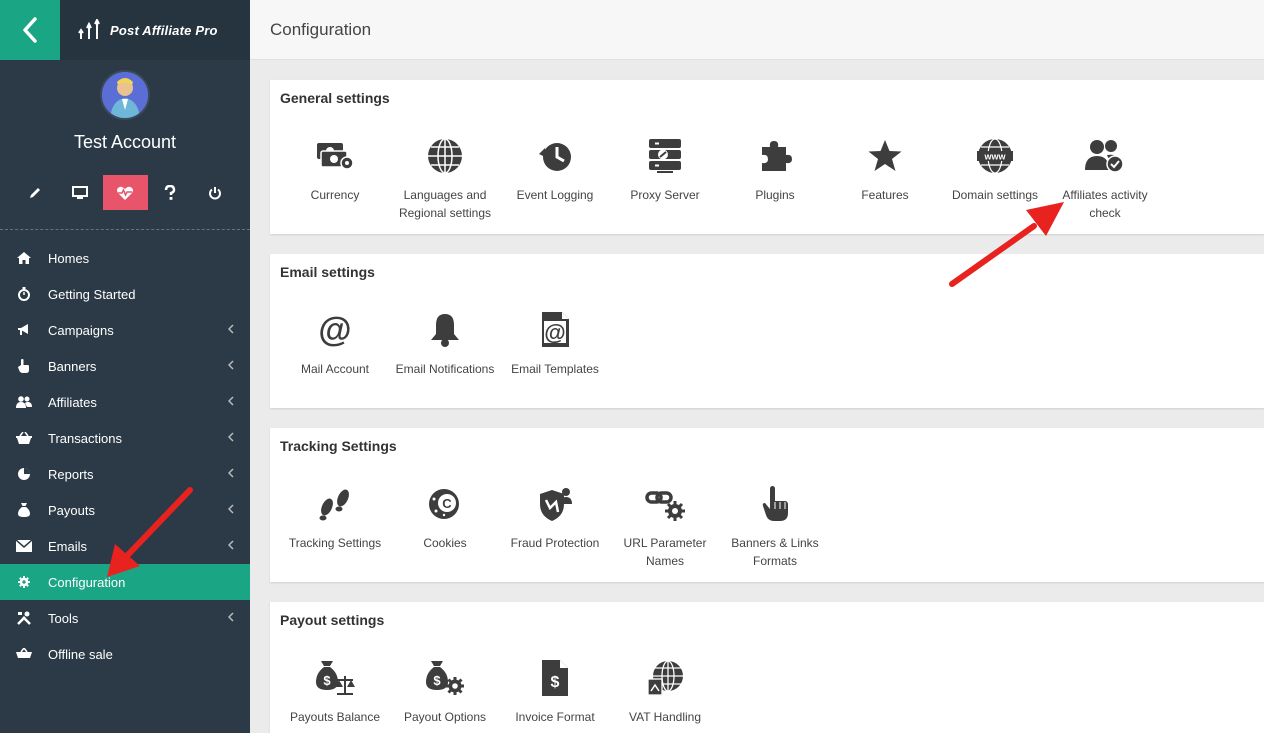 The image size is (1264, 733). What do you see at coordinates (125, 474) in the screenshot?
I see `sidebar-item-reports: Reports` at bounding box center [125, 474].